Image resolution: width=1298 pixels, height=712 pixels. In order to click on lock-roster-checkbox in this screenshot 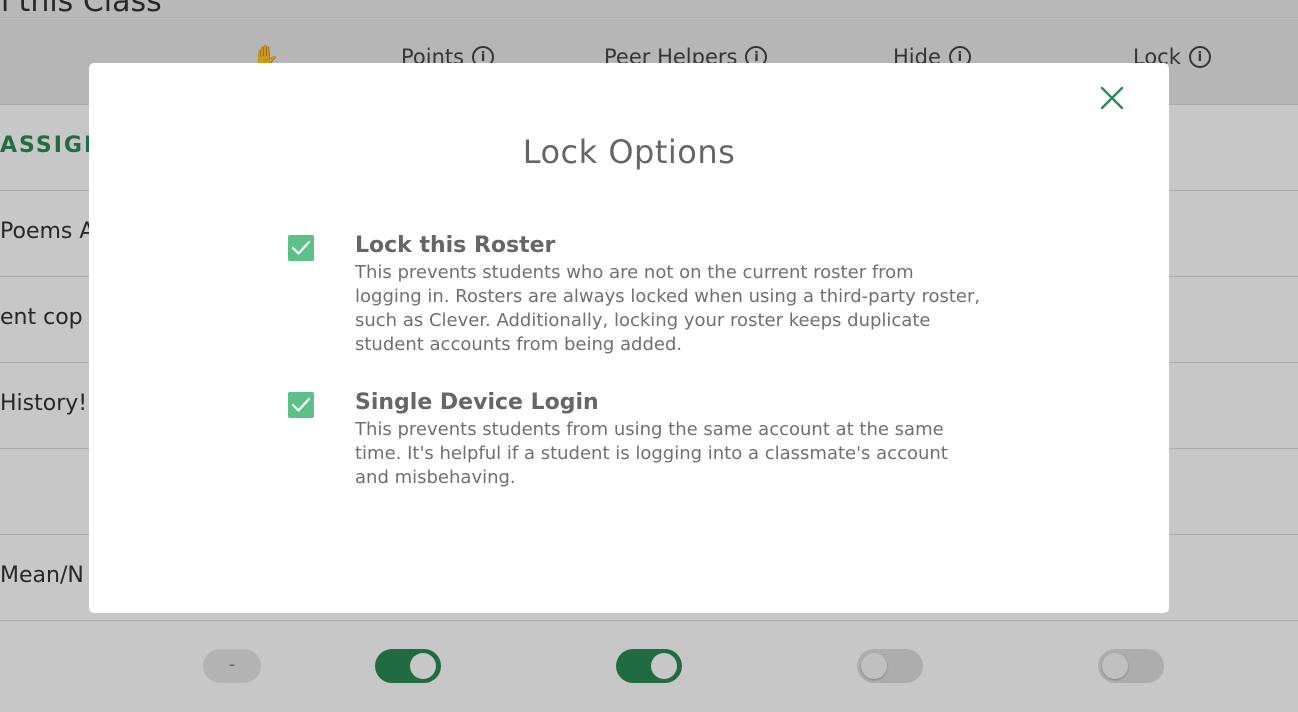, I will do `click(301, 248)`.